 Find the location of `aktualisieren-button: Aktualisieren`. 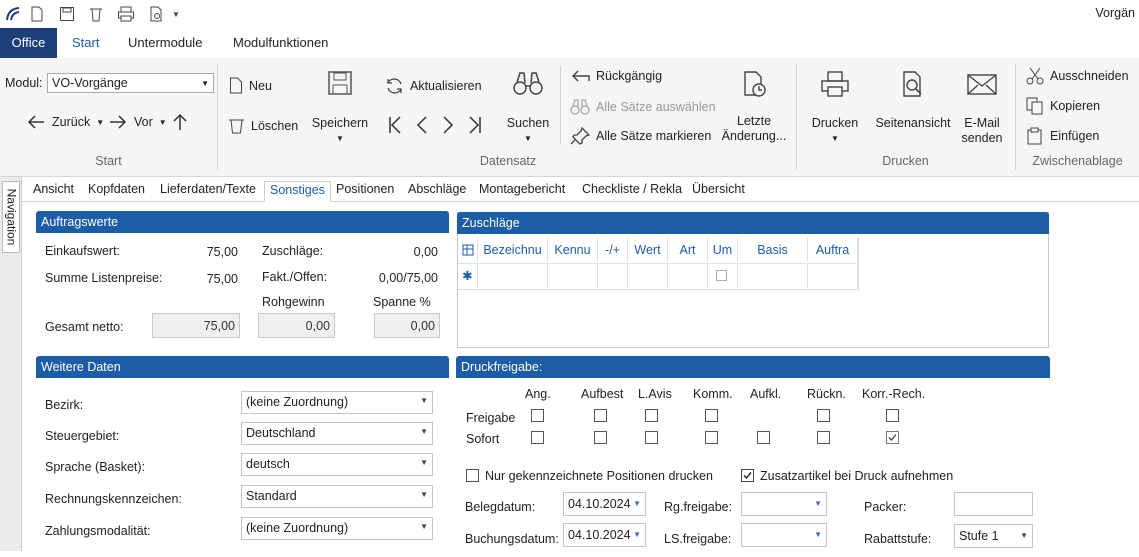

aktualisieren-button: Aktualisieren is located at coordinates (433, 86).